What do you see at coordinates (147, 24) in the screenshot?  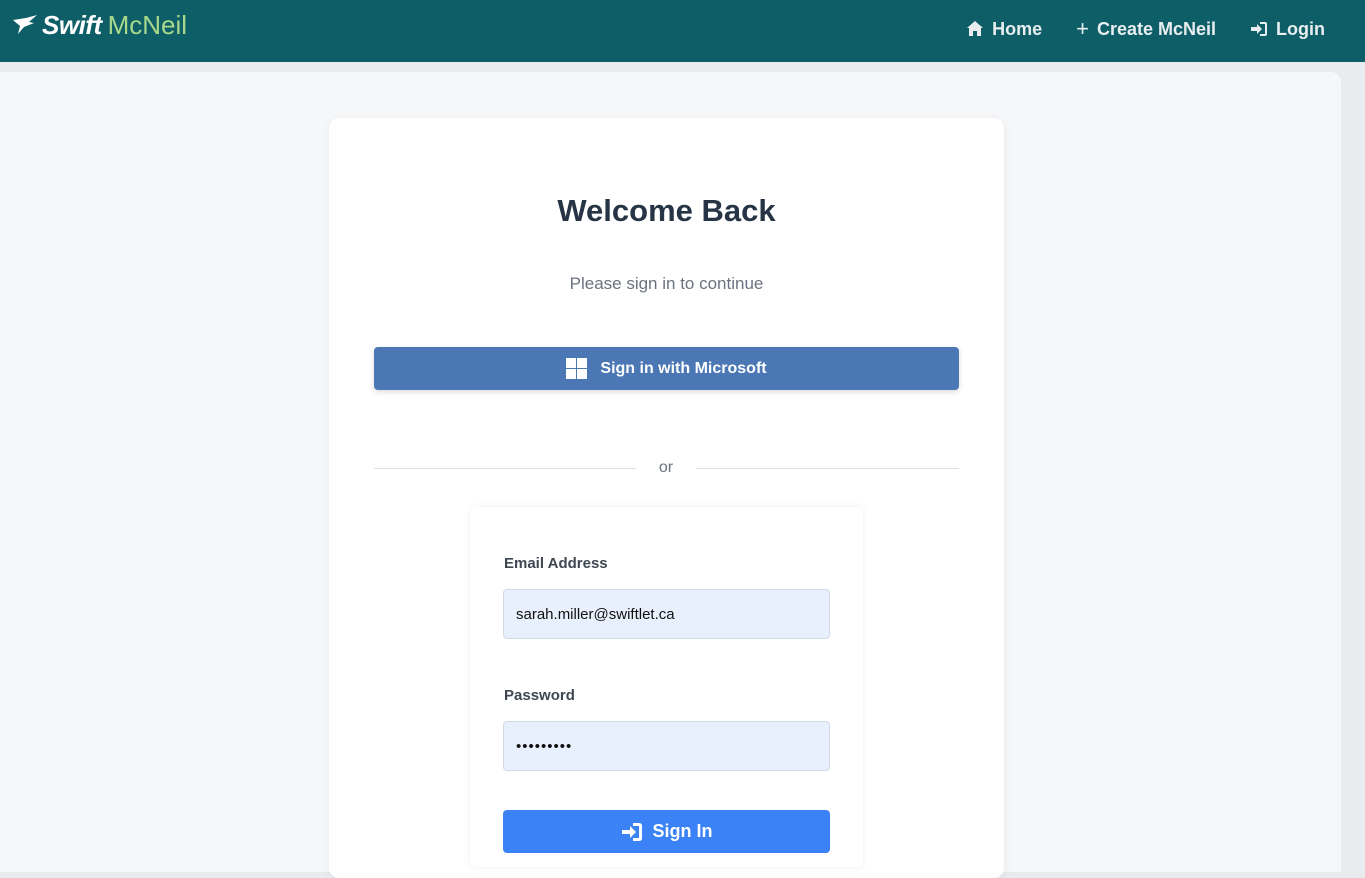 I see `brand-mcneil-text: McNeil` at bounding box center [147, 24].